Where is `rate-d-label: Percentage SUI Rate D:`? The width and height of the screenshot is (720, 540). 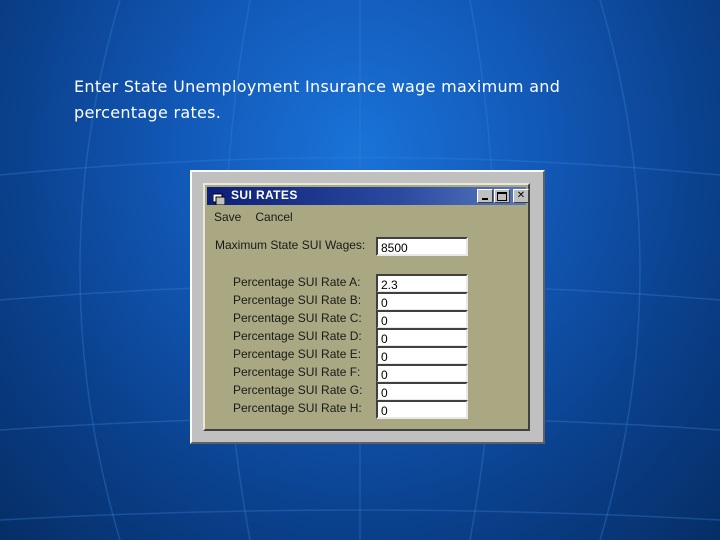 rate-d-label: Percentage SUI Rate D: is located at coordinates (297, 336).